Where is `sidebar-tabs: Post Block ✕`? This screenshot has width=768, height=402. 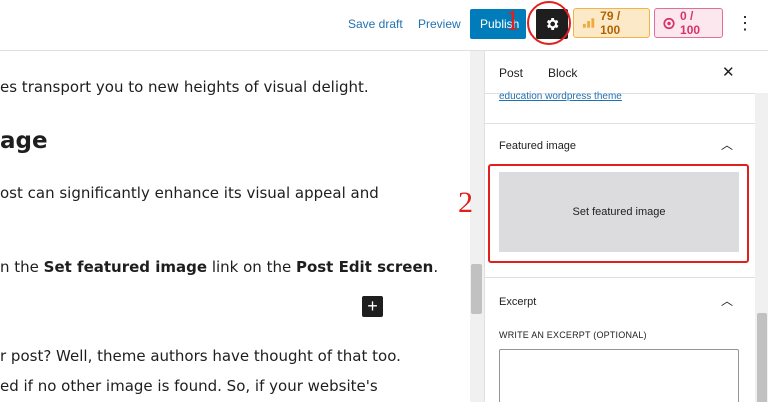 sidebar-tabs: Post Block ✕ is located at coordinates (626, 72).